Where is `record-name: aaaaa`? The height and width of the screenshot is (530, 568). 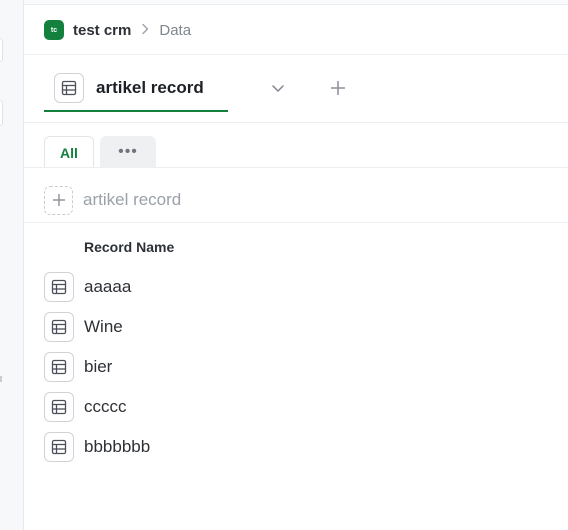 record-name: aaaaa is located at coordinates (107, 287).